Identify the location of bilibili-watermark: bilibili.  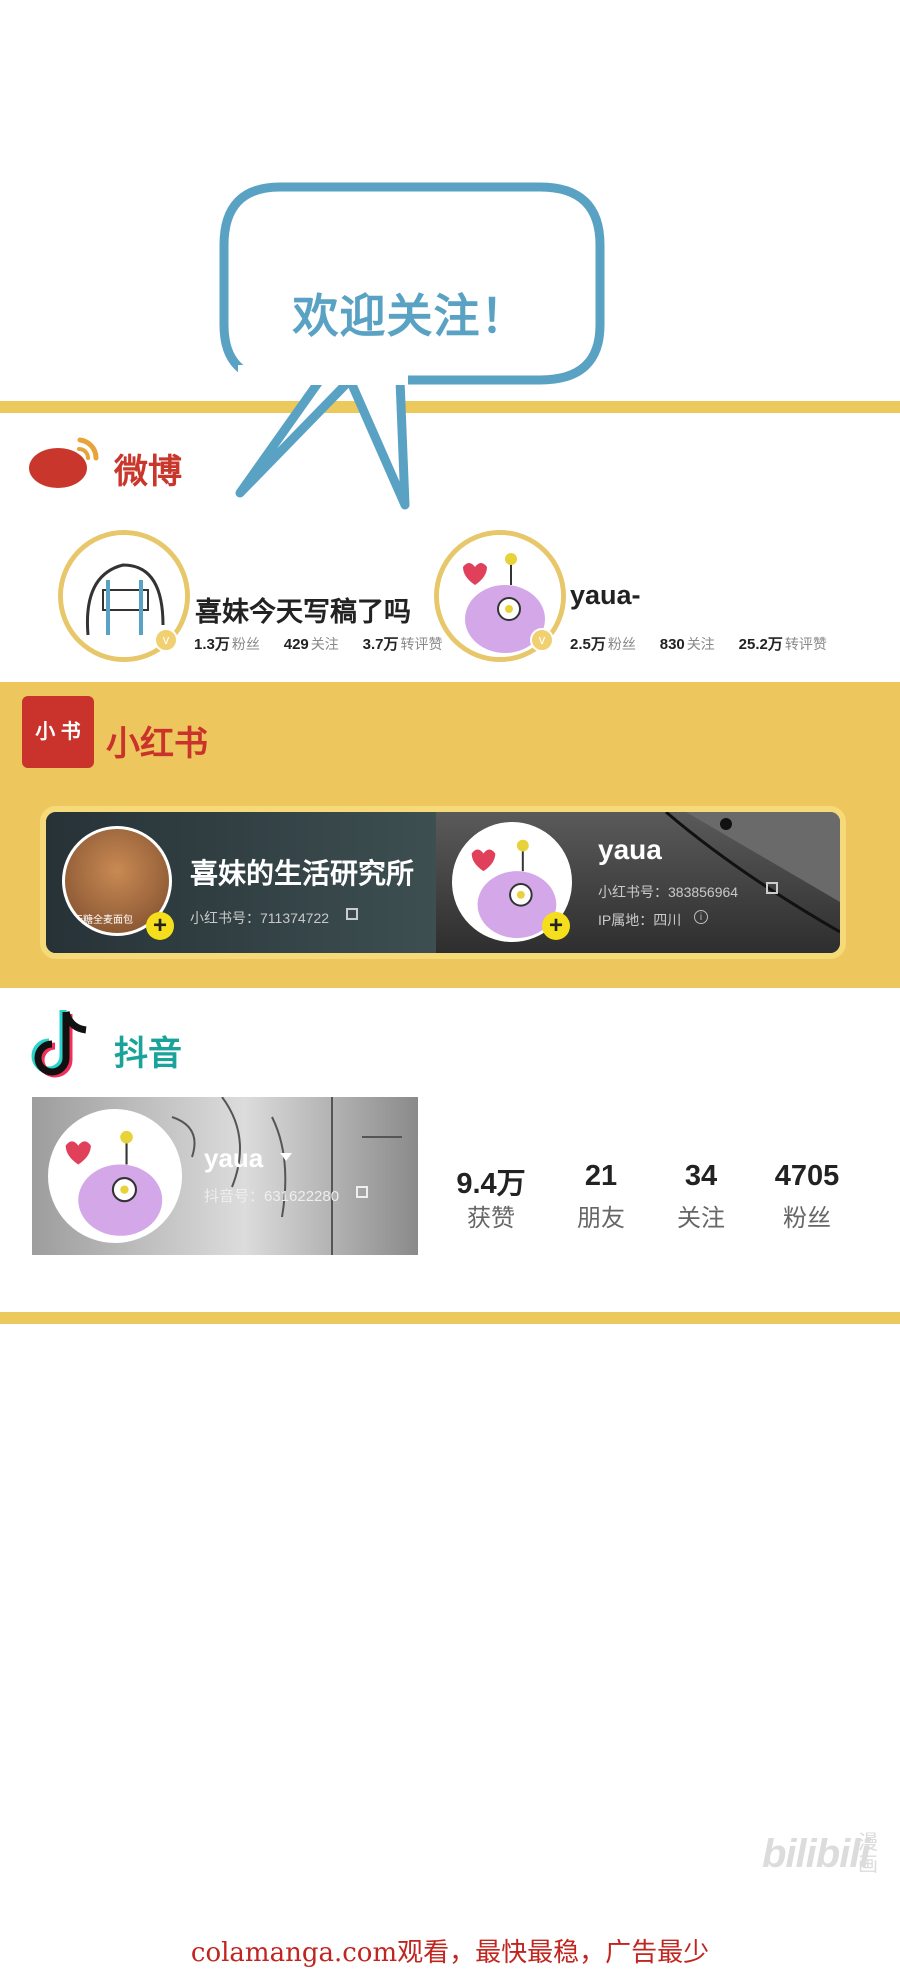
(816, 1854).